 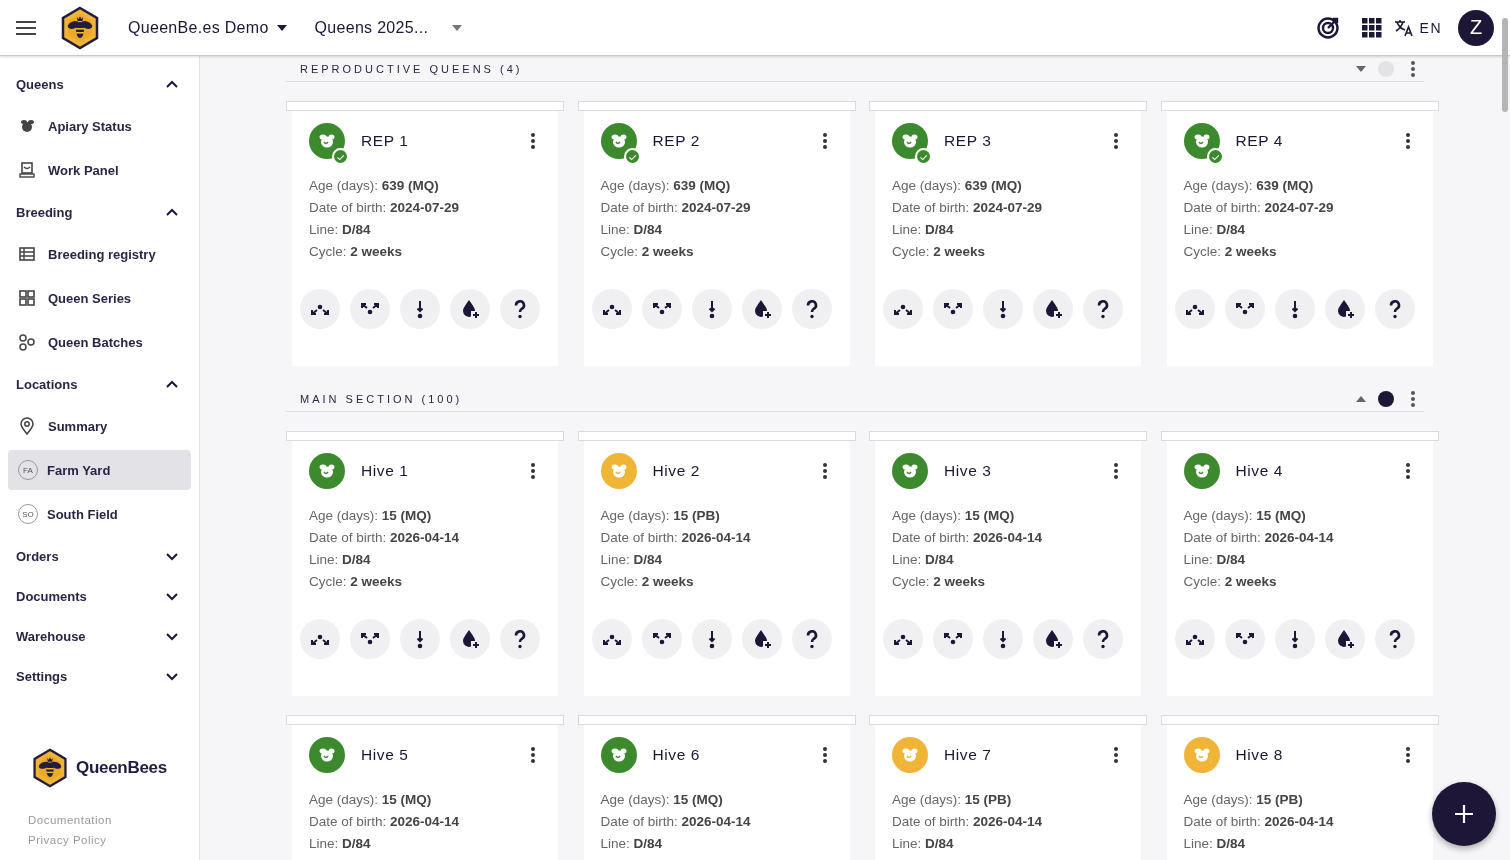 I want to click on nav-group: Settings, so click(x=99, y=676).